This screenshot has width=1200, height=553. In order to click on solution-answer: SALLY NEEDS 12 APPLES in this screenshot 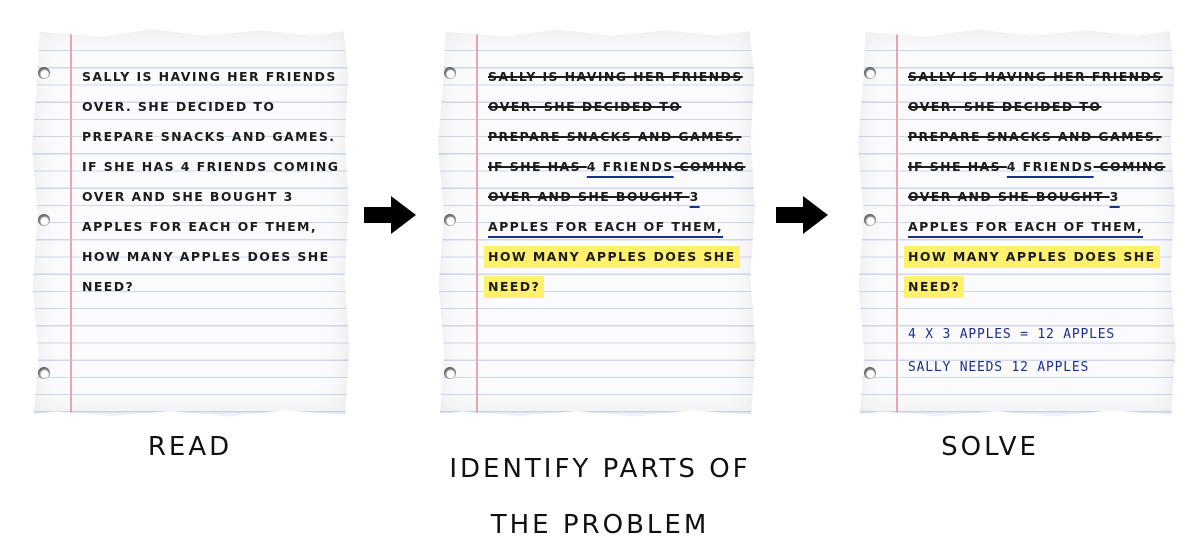, I will do `click(999, 367)`.